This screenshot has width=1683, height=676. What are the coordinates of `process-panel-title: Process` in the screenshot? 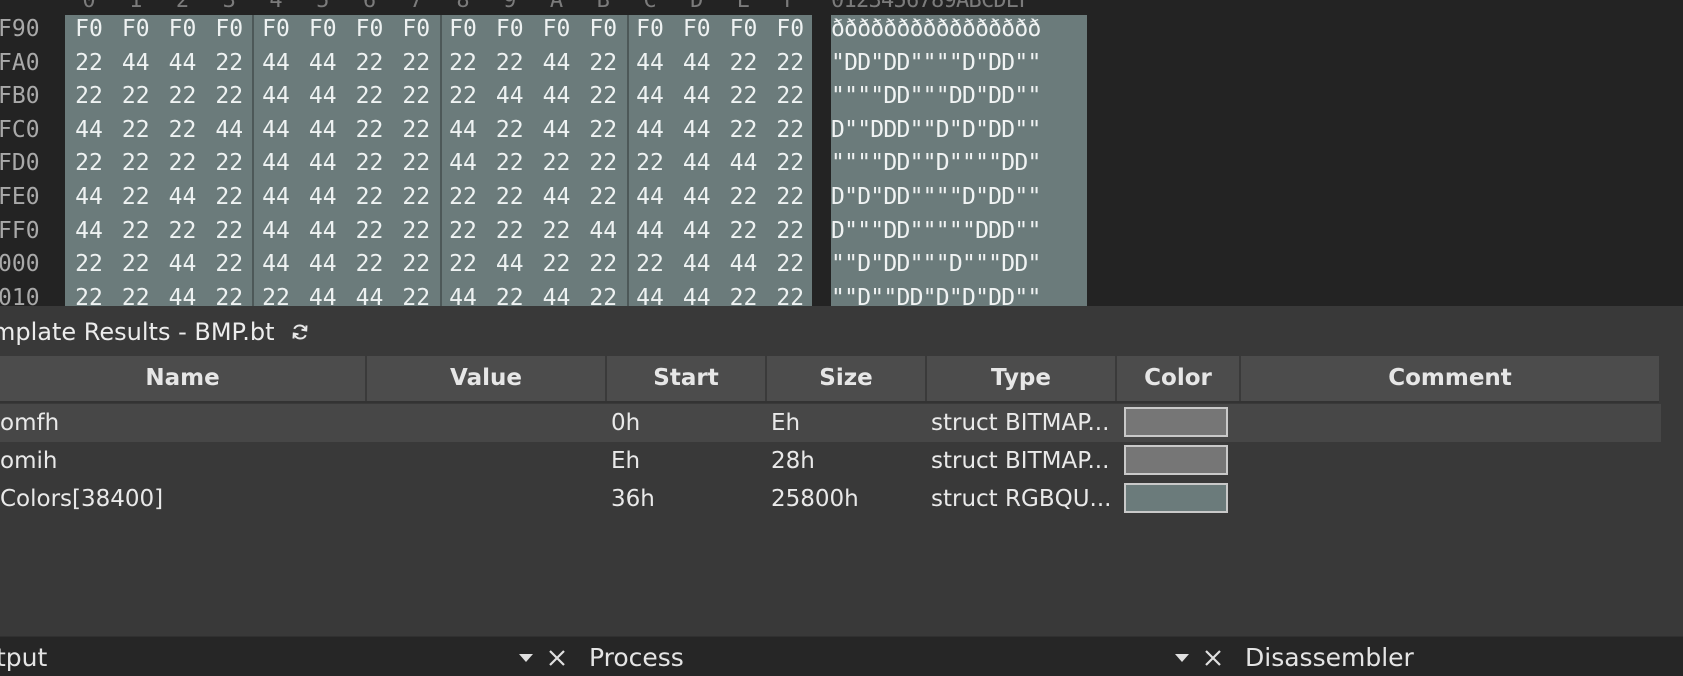 It's located at (636, 657).